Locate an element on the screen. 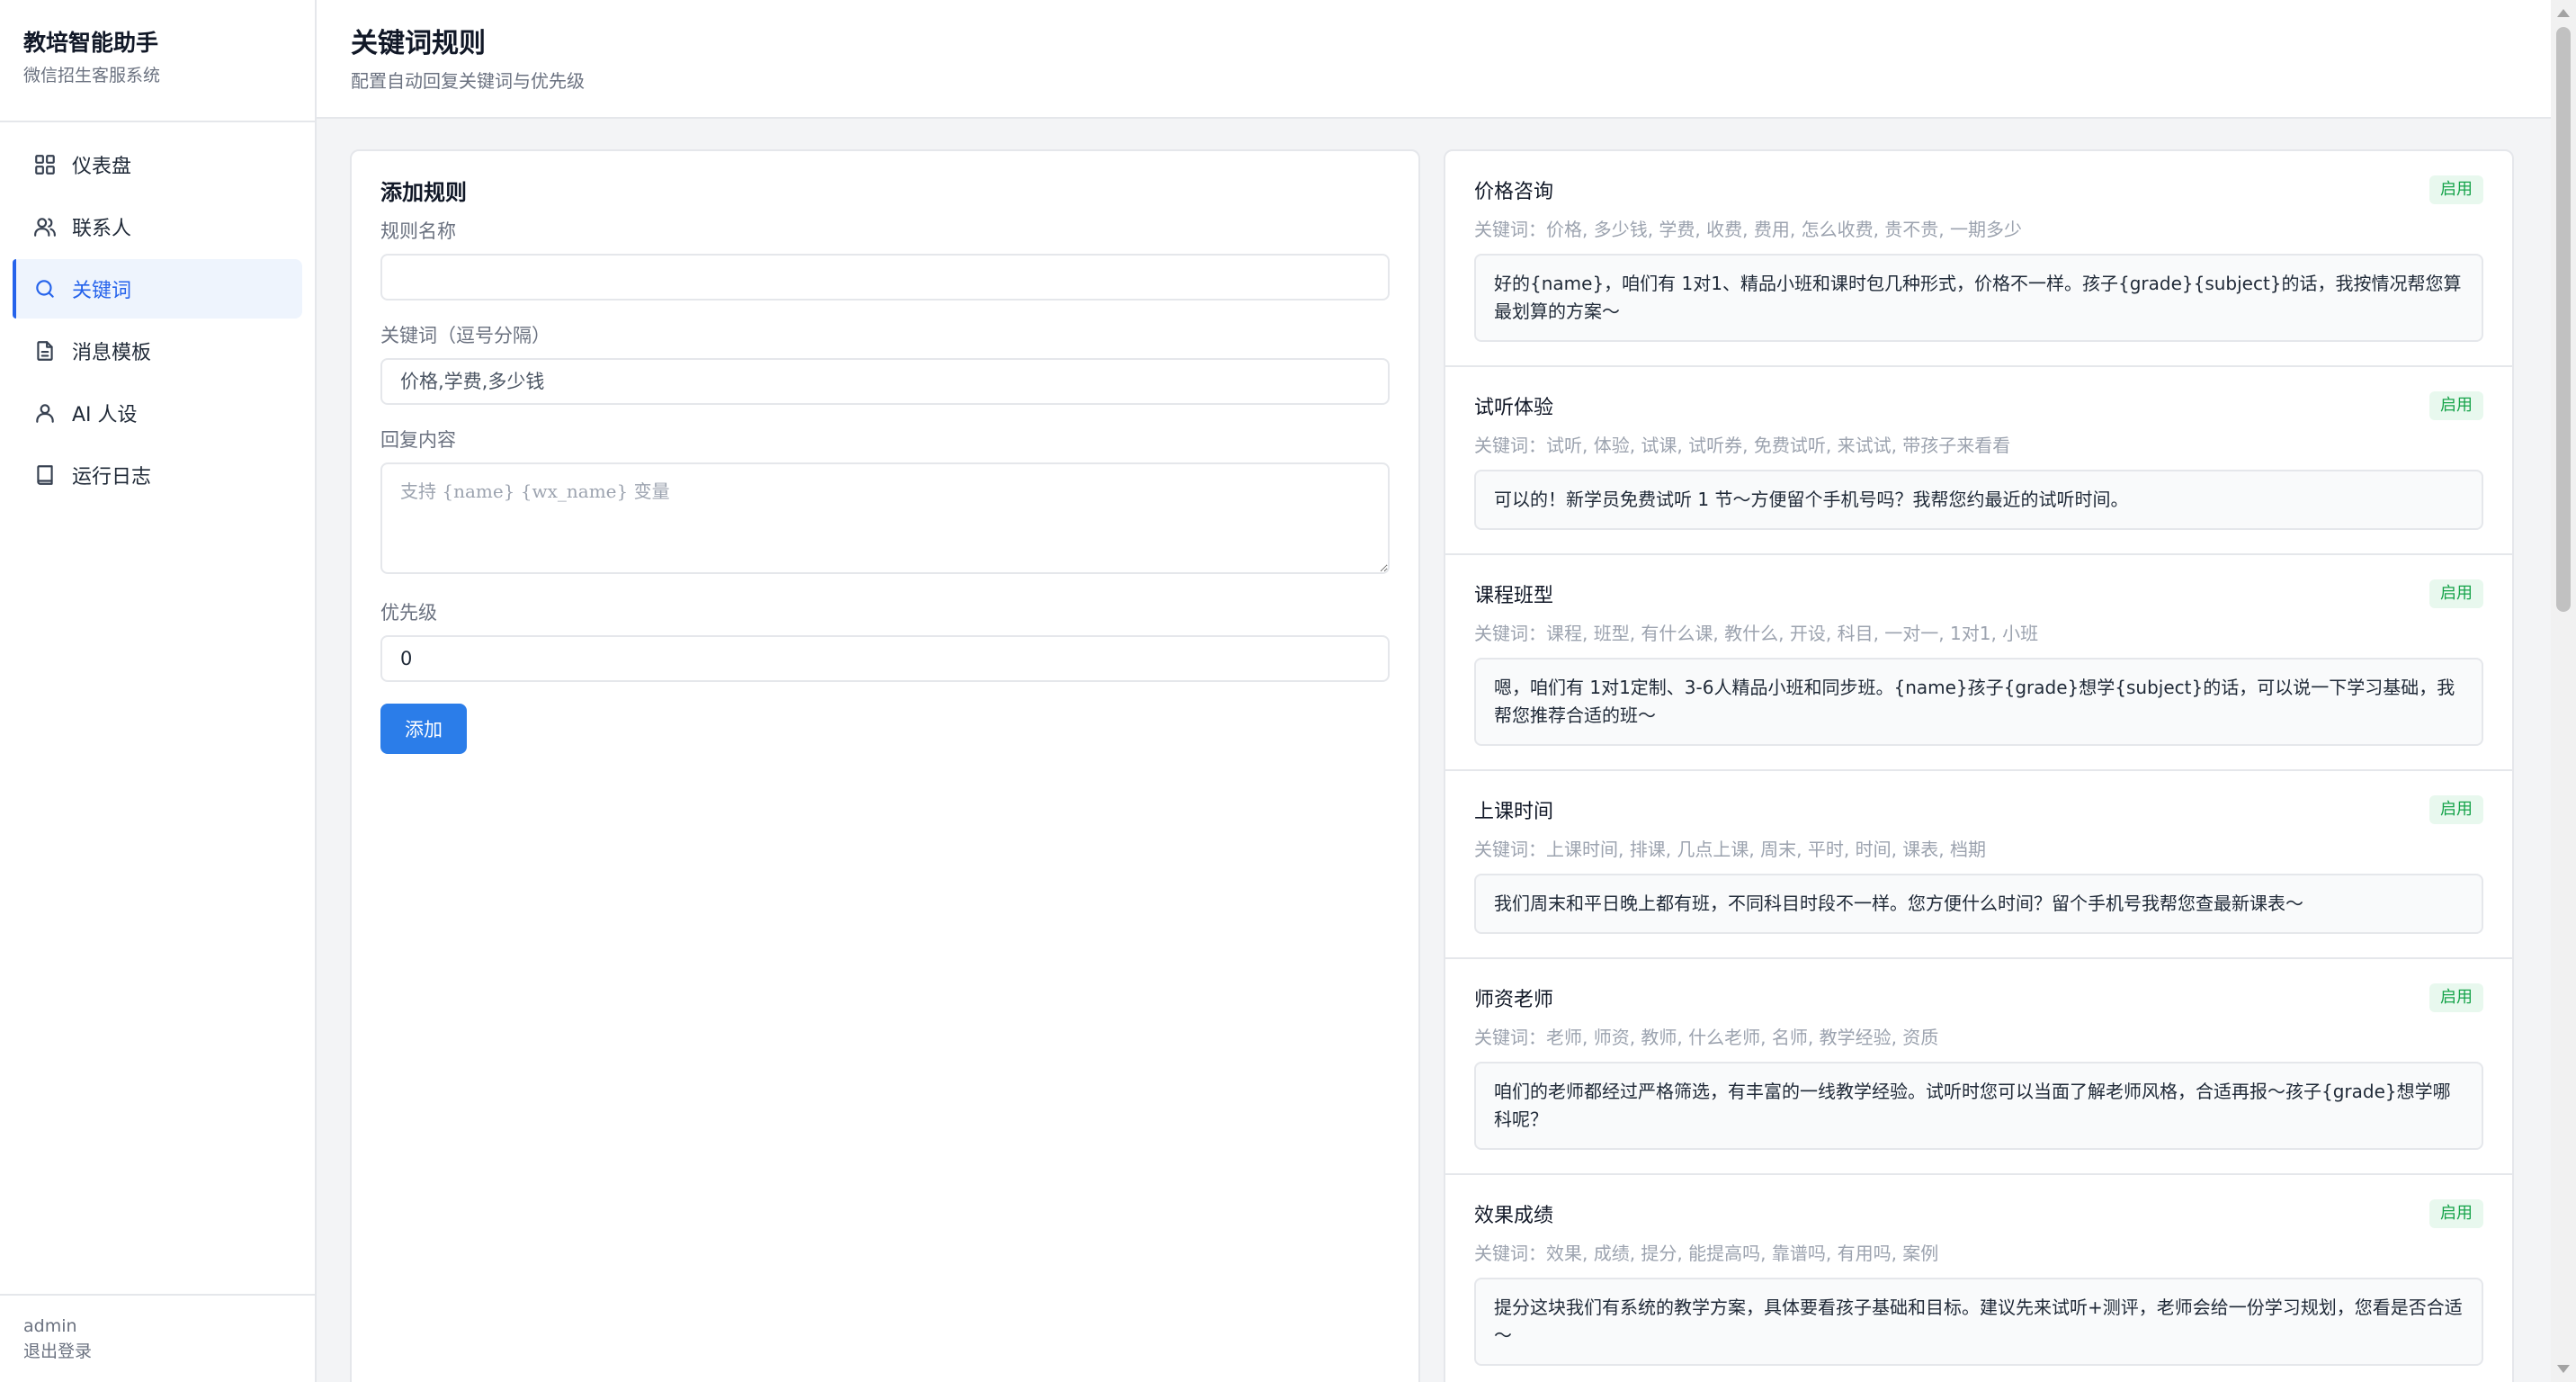 This screenshot has height=1382, width=2576. user-icon is located at coordinates (45, 413).